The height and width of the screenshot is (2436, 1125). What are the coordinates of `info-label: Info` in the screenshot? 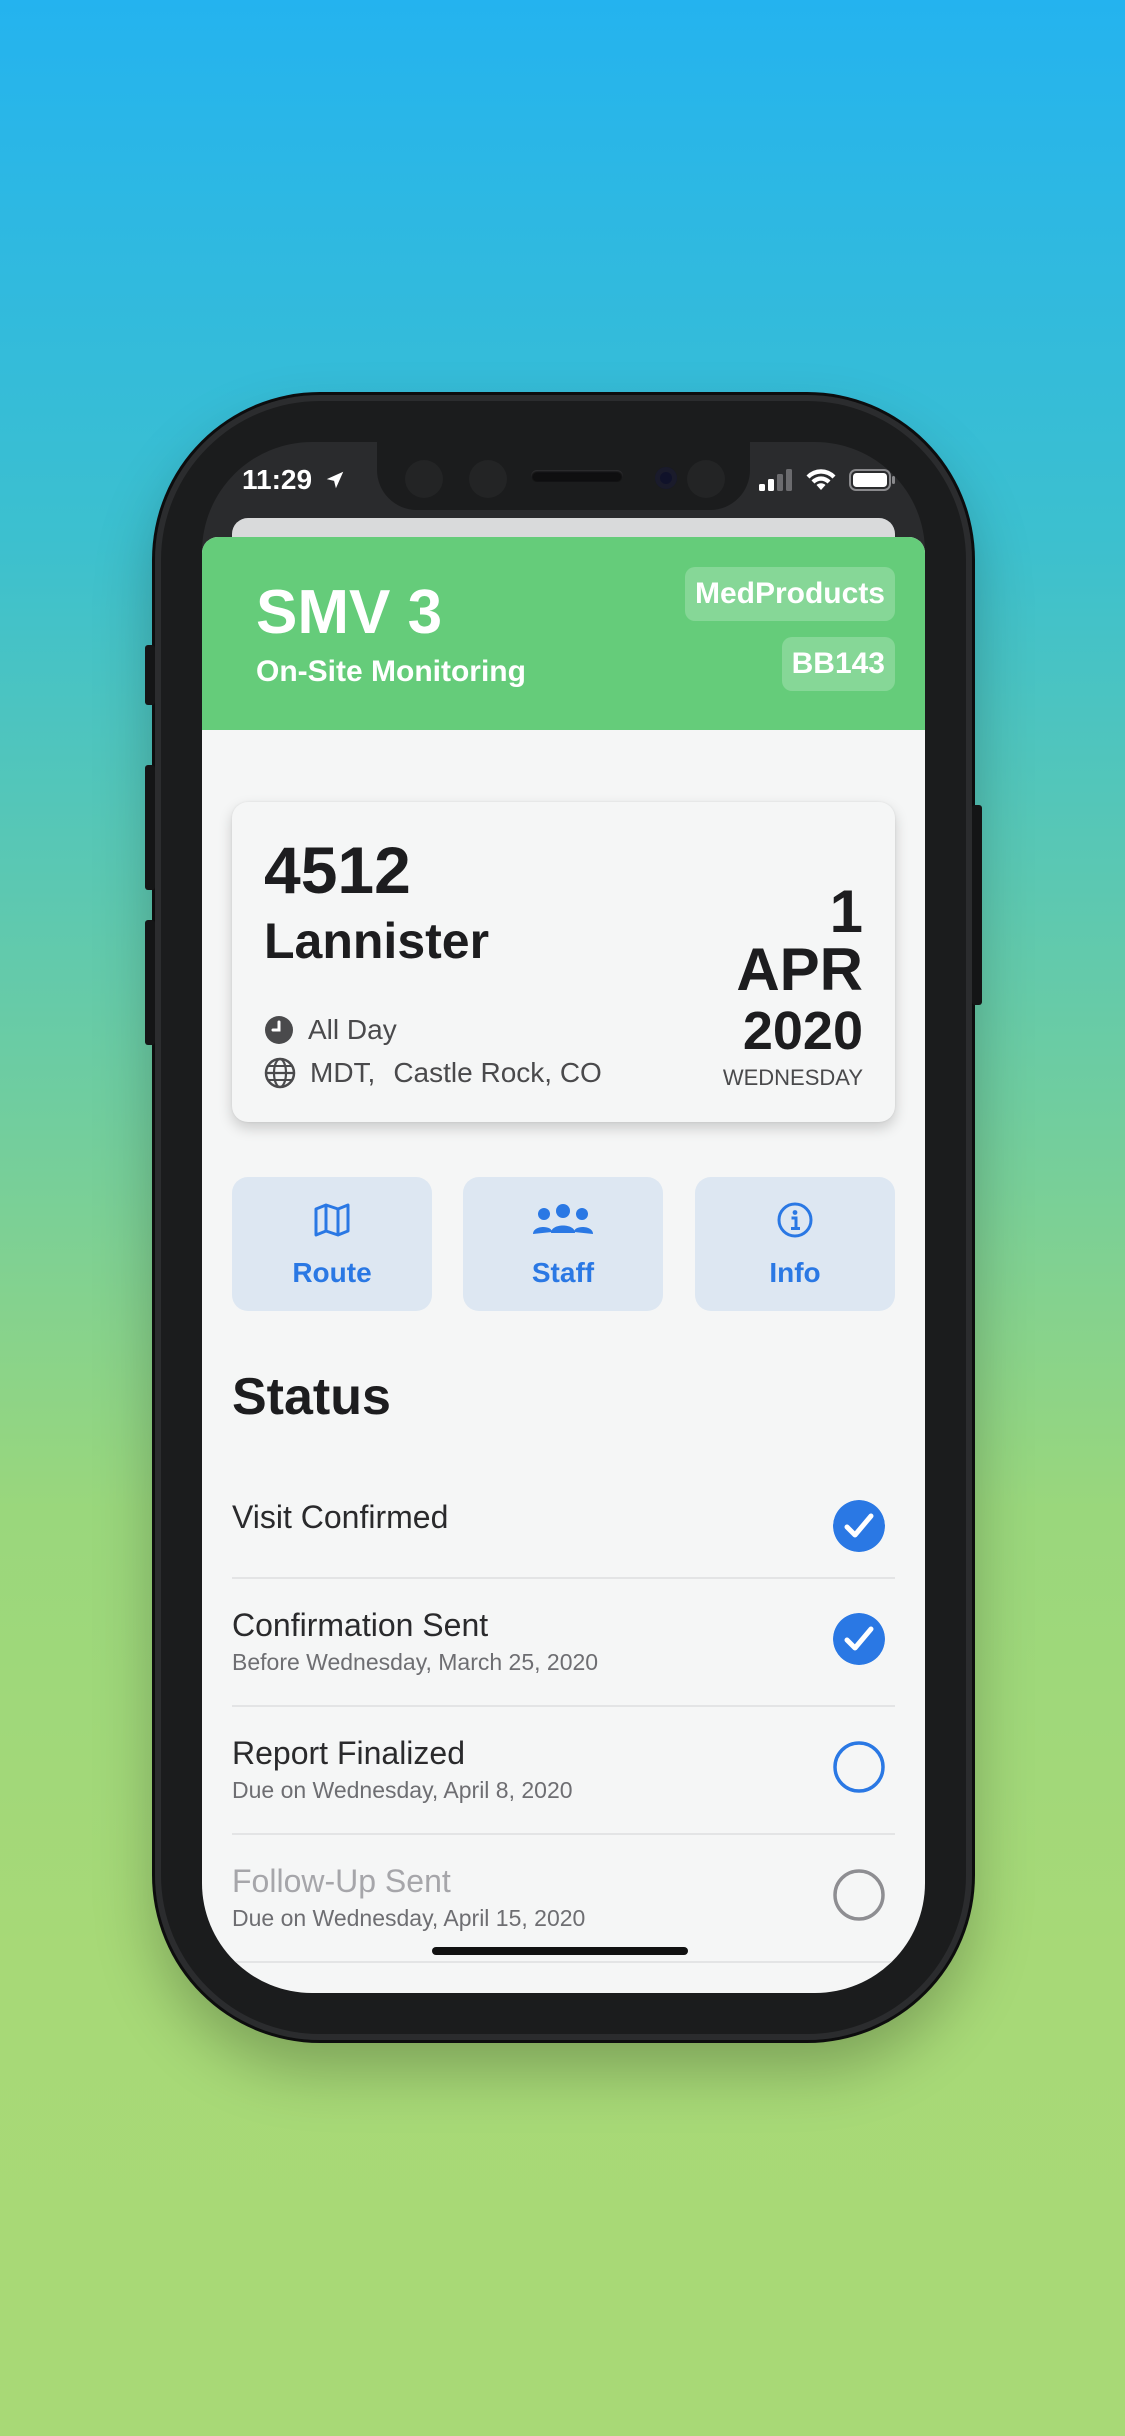 It's located at (795, 1272).